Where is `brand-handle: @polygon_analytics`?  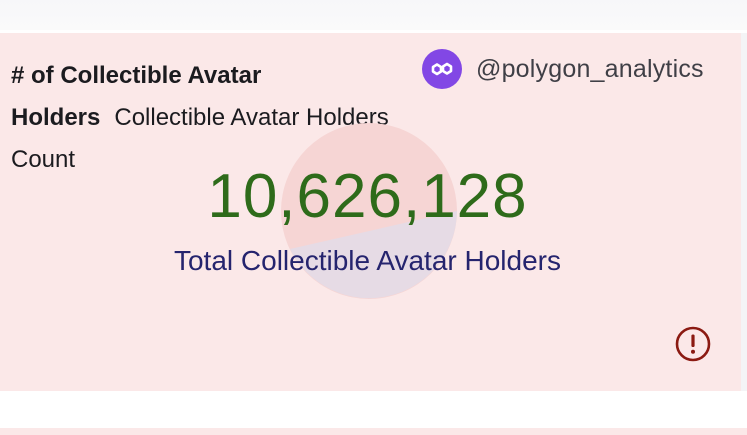 brand-handle: @polygon_analytics is located at coordinates (590, 69).